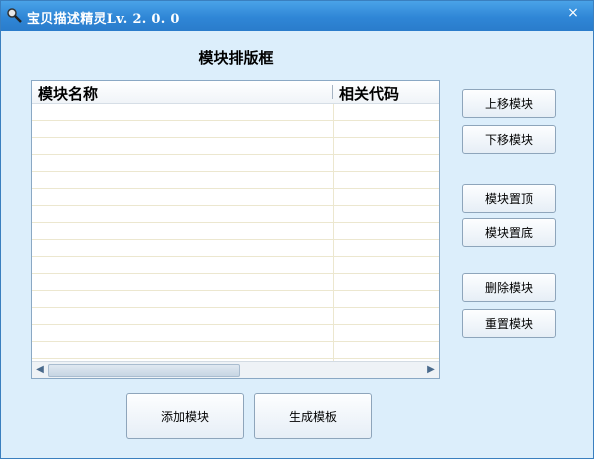  What do you see at coordinates (144, 370) in the screenshot?
I see `scrollbar-thumb` at bounding box center [144, 370].